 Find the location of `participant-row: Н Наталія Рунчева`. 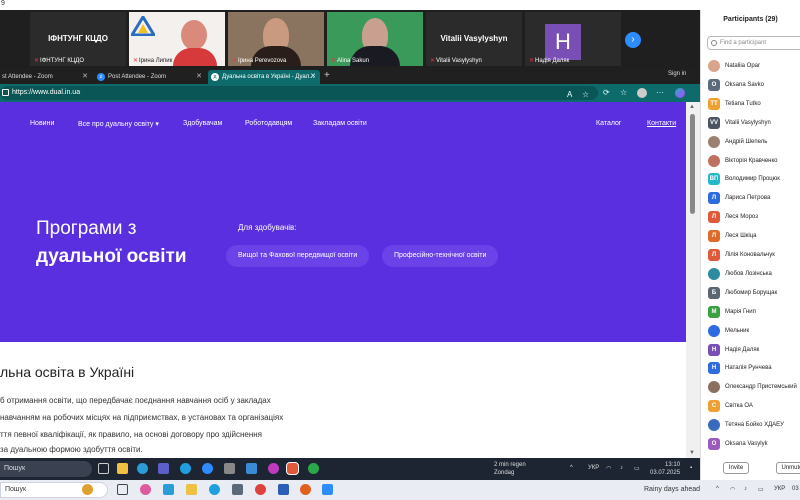

participant-row: Н Наталія Рунчева is located at coordinates (754, 368).